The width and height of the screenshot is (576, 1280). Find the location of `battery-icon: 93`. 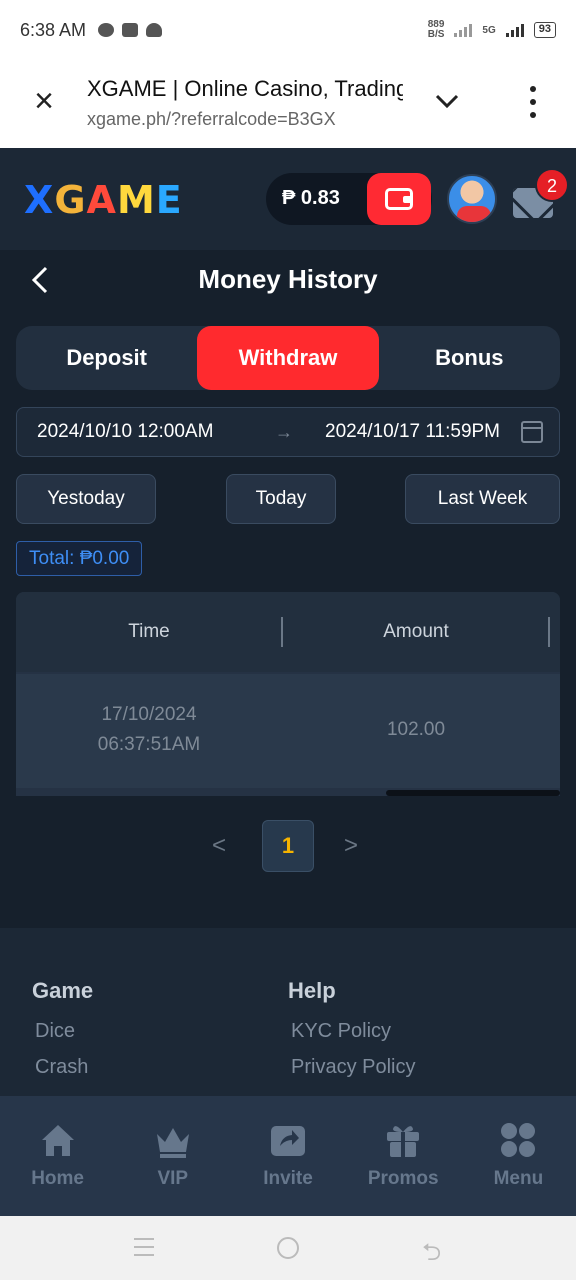

battery-icon: 93 is located at coordinates (544, 30).